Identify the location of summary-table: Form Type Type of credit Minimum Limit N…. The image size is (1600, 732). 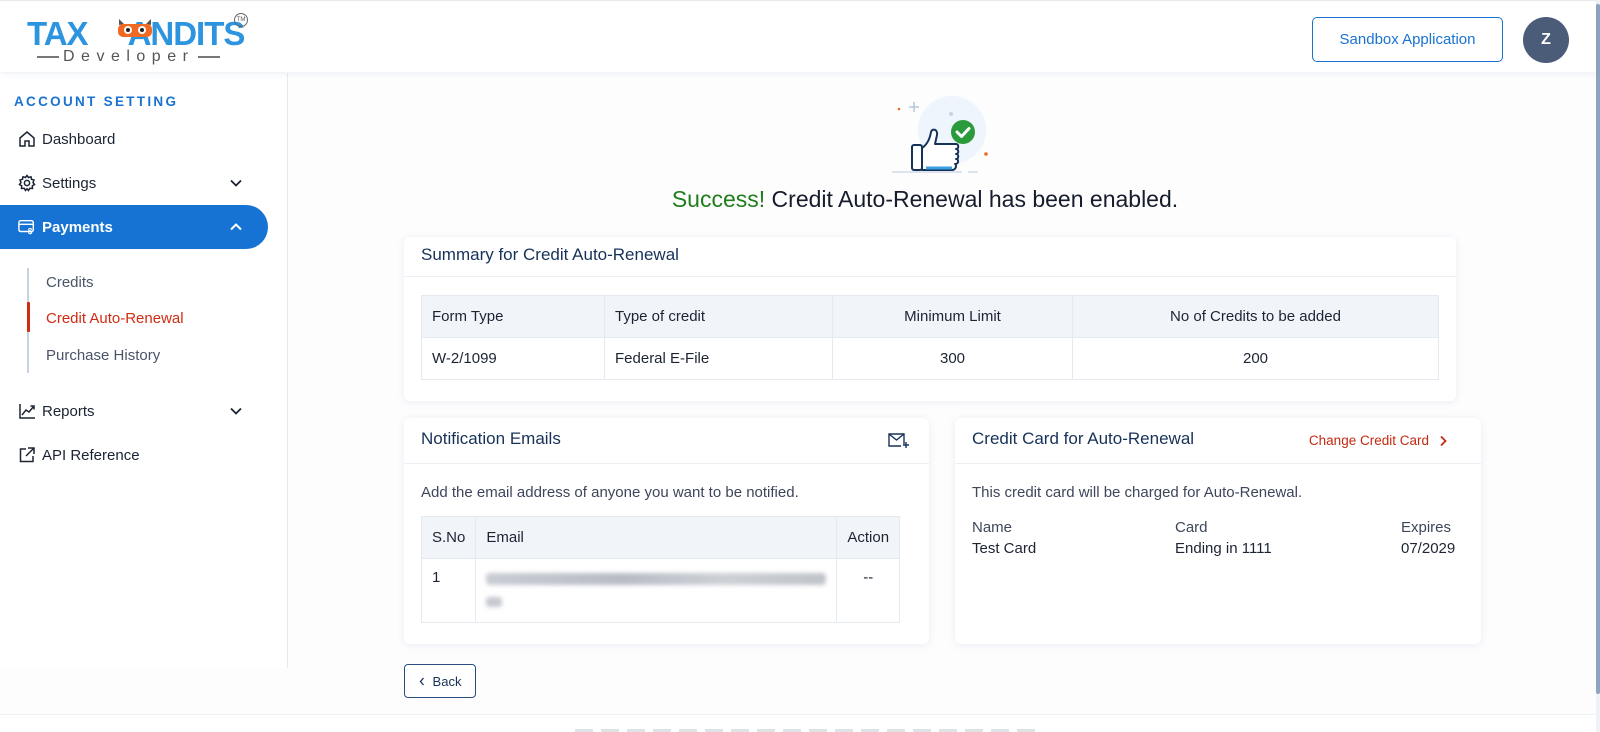
(930, 337).